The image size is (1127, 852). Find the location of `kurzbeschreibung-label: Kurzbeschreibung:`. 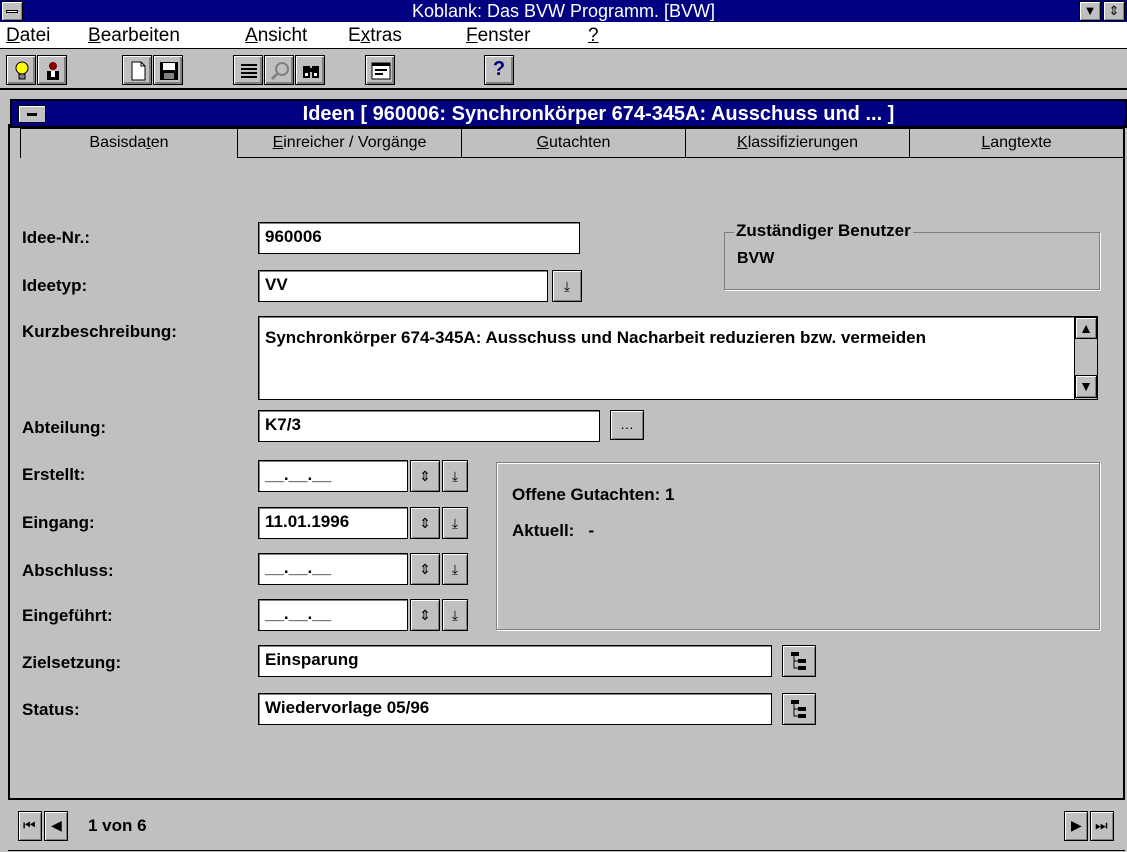

kurzbeschreibung-label: Kurzbeschreibung: is located at coordinates (99, 331).